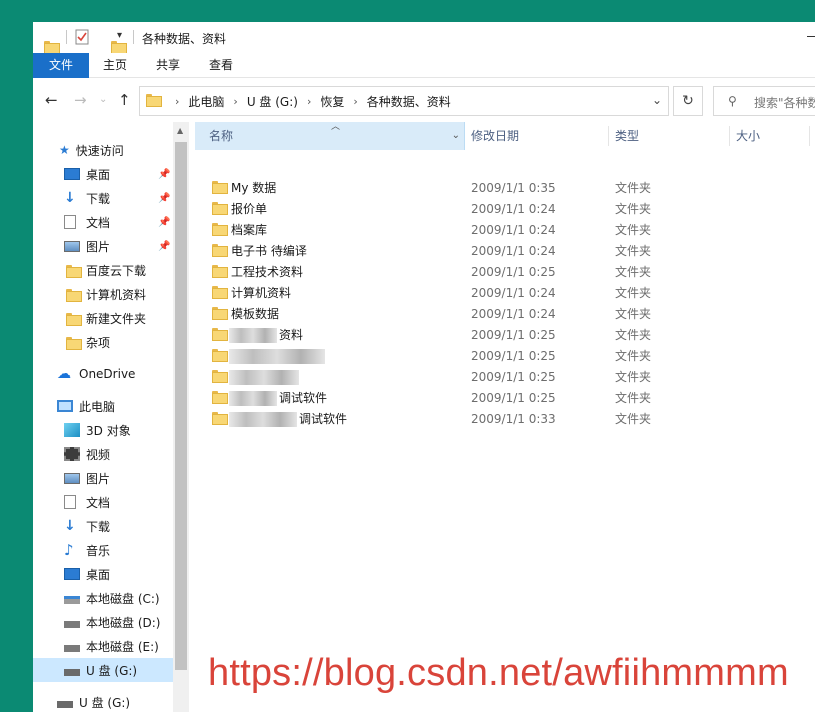  Describe the element at coordinates (249, 209) in the screenshot. I see `file-name: 报价单` at that location.